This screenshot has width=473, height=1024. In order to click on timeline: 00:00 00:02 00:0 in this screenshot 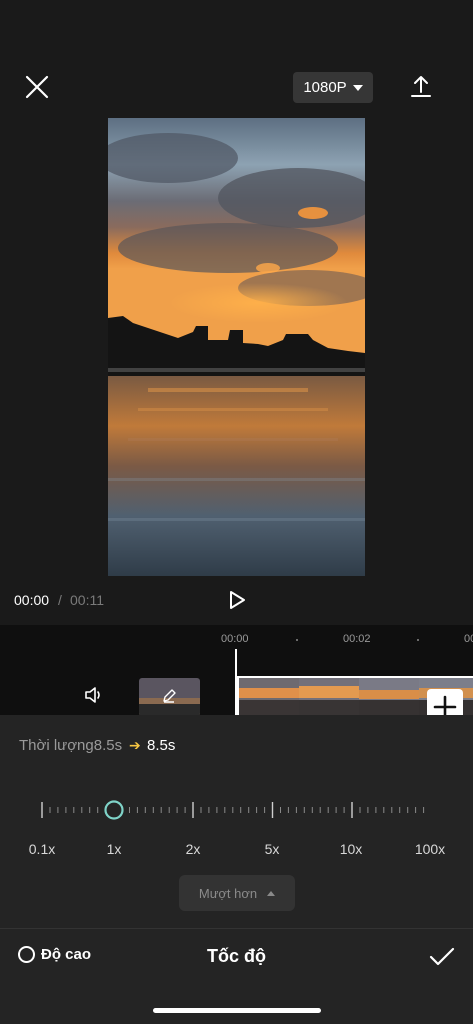, I will do `click(236, 670)`.